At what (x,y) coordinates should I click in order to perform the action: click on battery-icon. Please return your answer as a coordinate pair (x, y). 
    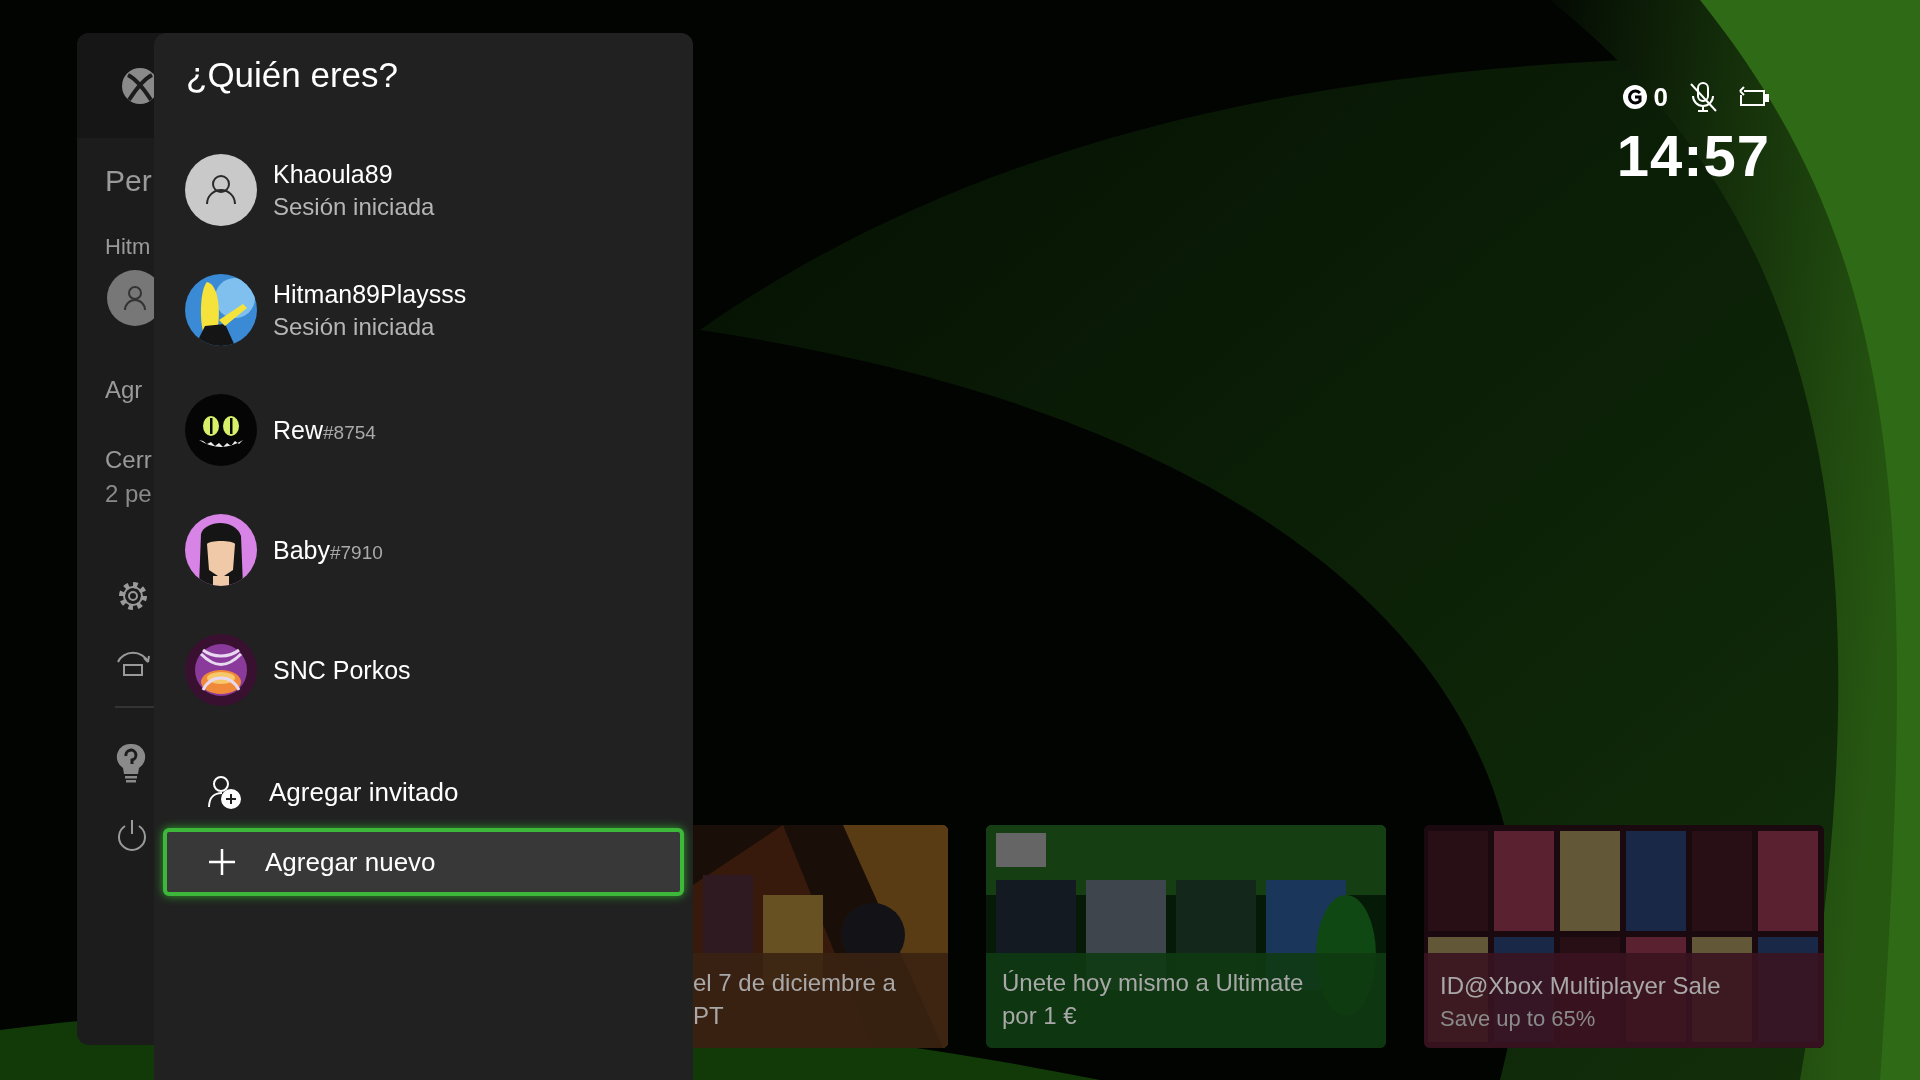
    Looking at the image, I should click on (1754, 97).